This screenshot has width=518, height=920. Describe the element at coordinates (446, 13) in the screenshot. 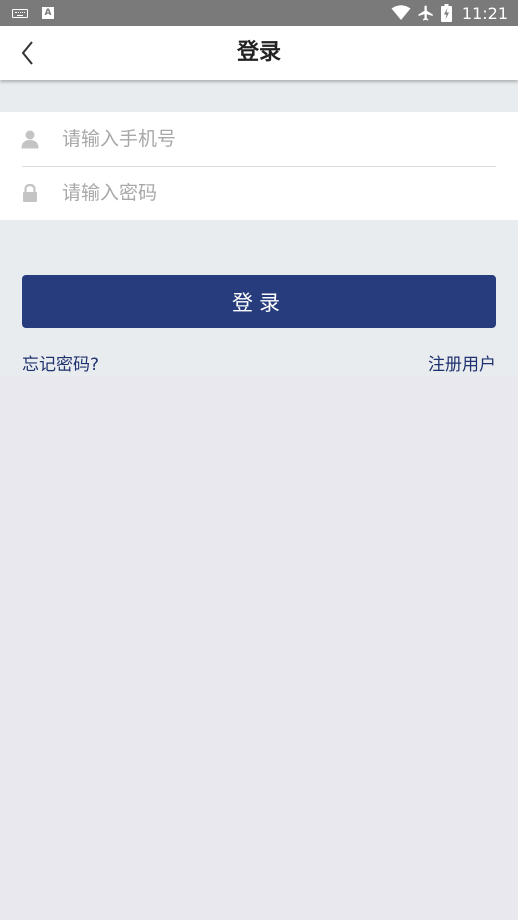

I see `battery-icon` at that location.